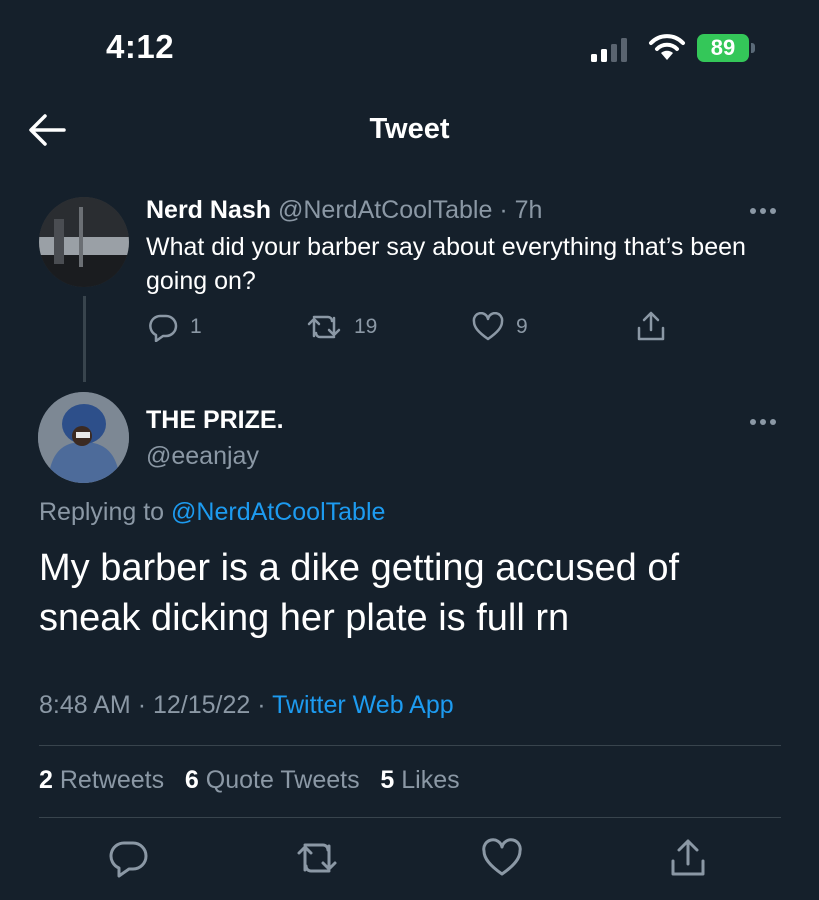  I want to click on reply-button: 1, so click(175, 327).